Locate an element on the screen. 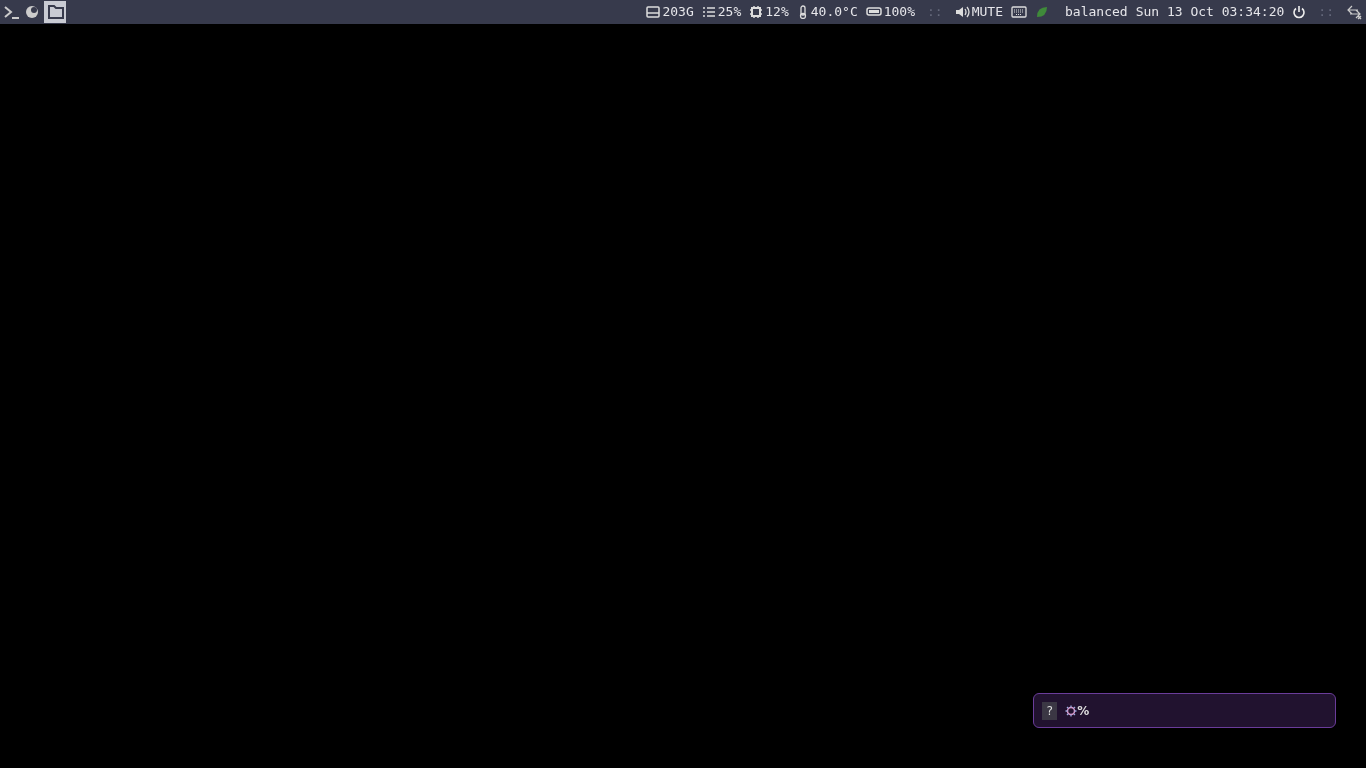 The image size is (1366, 768). folder-icon is located at coordinates (55, 12).